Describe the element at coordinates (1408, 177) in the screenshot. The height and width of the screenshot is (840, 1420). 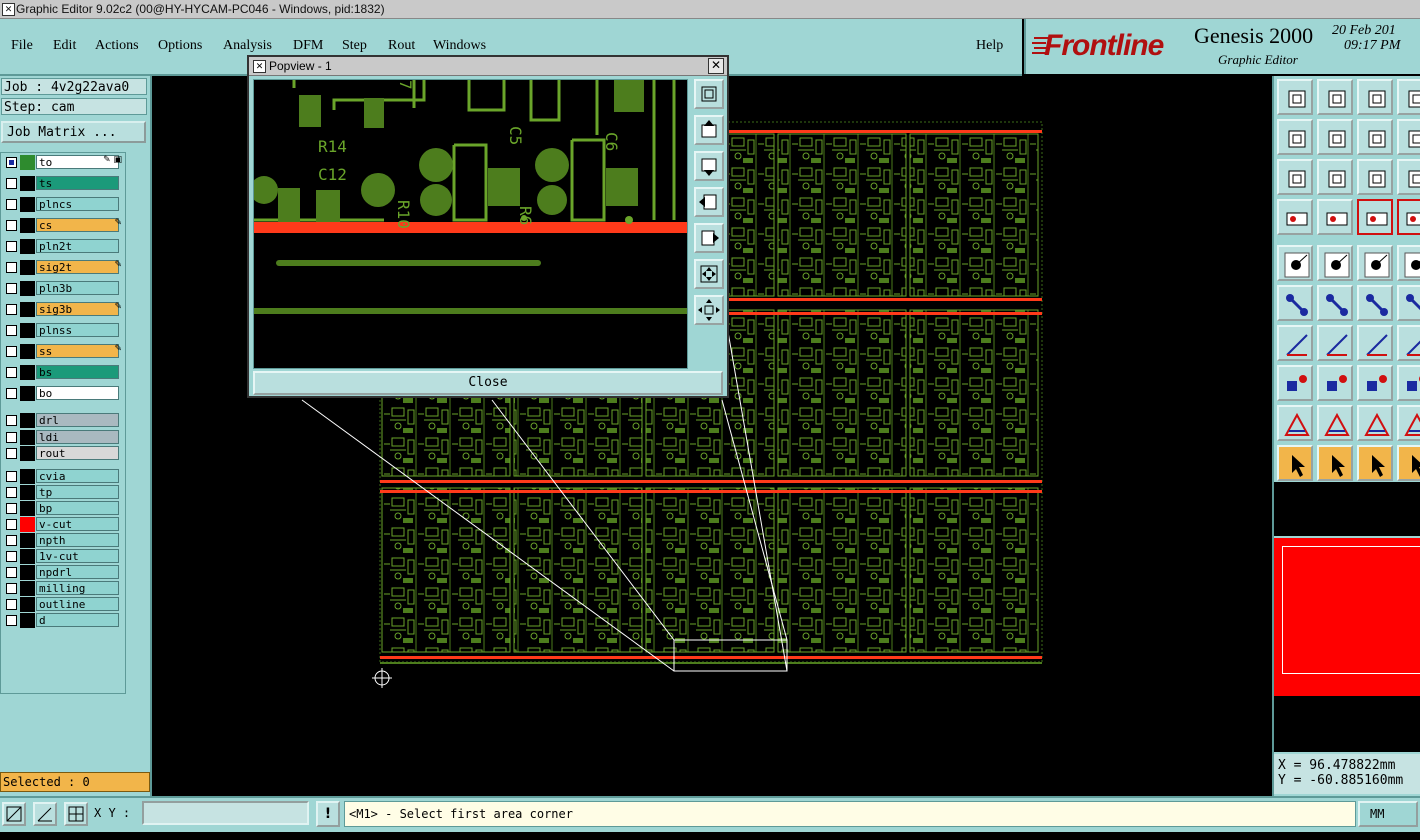
I see `help-query-icon` at that location.